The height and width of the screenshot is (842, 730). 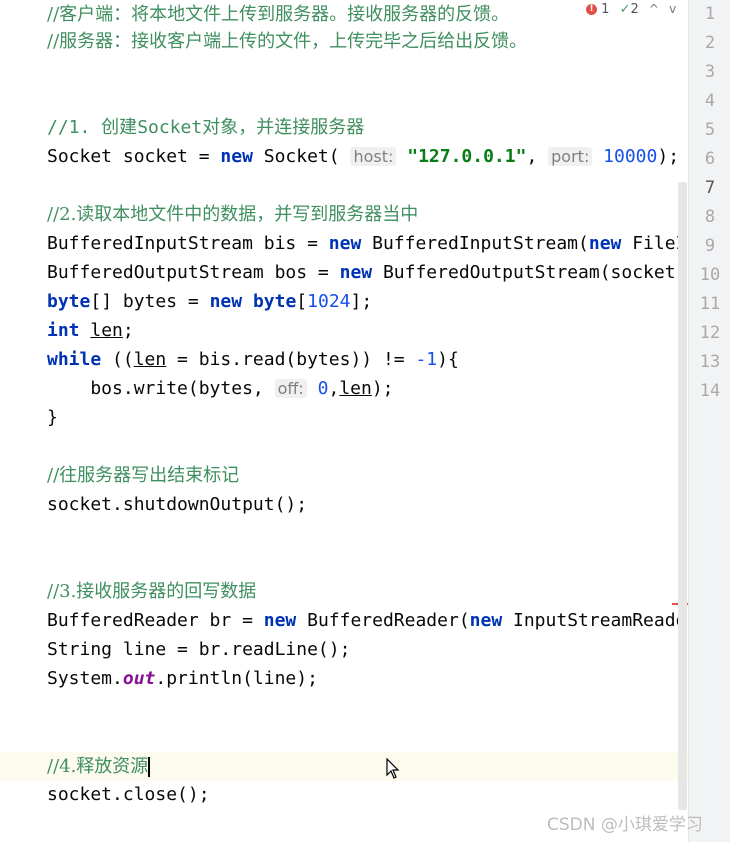 I want to click on code-line-comment-release: //4.释放资源, so click(x=99, y=766).